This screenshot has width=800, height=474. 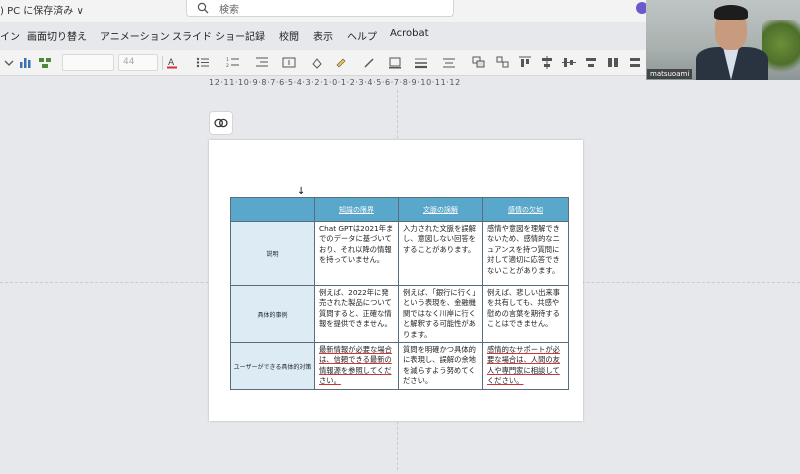 I want to click on table-header-context-misunderstanding: 文脈の誤解, so click(x=440, y=209).